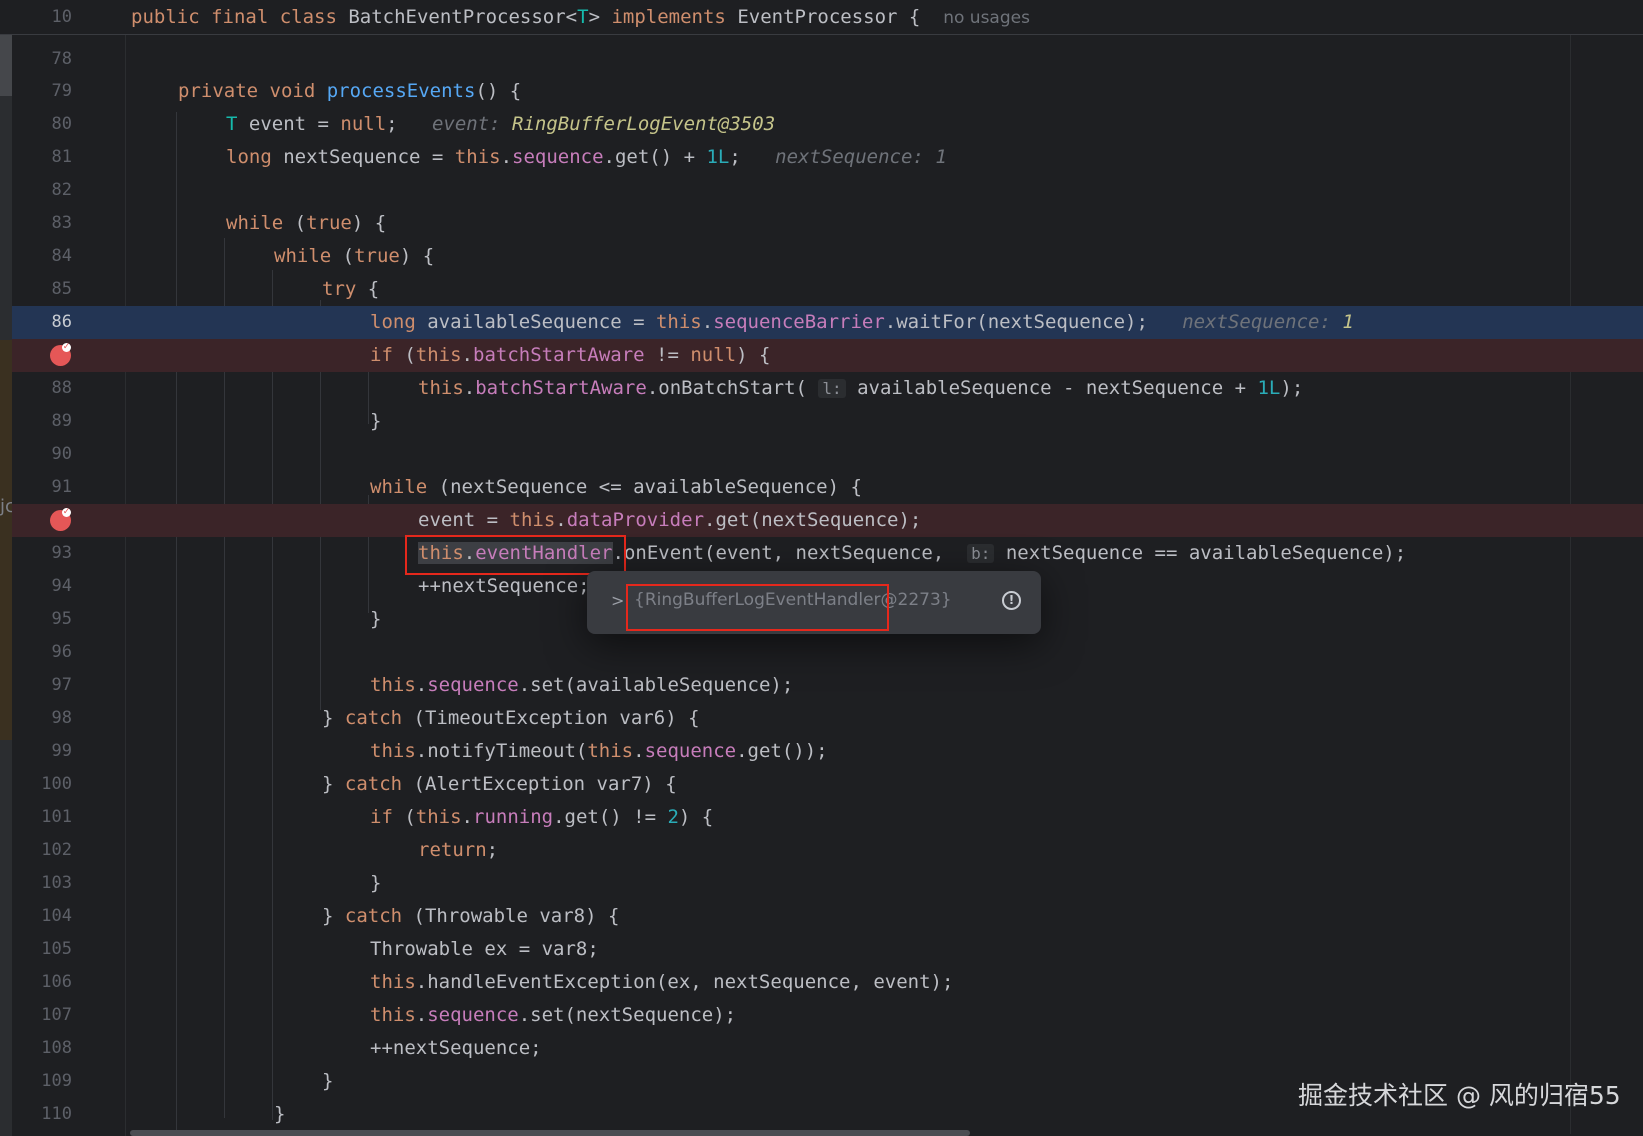 The image size is (1643, 1136). I want to click on code-line: } catch (Throwable var8) {, so click(470, 916).